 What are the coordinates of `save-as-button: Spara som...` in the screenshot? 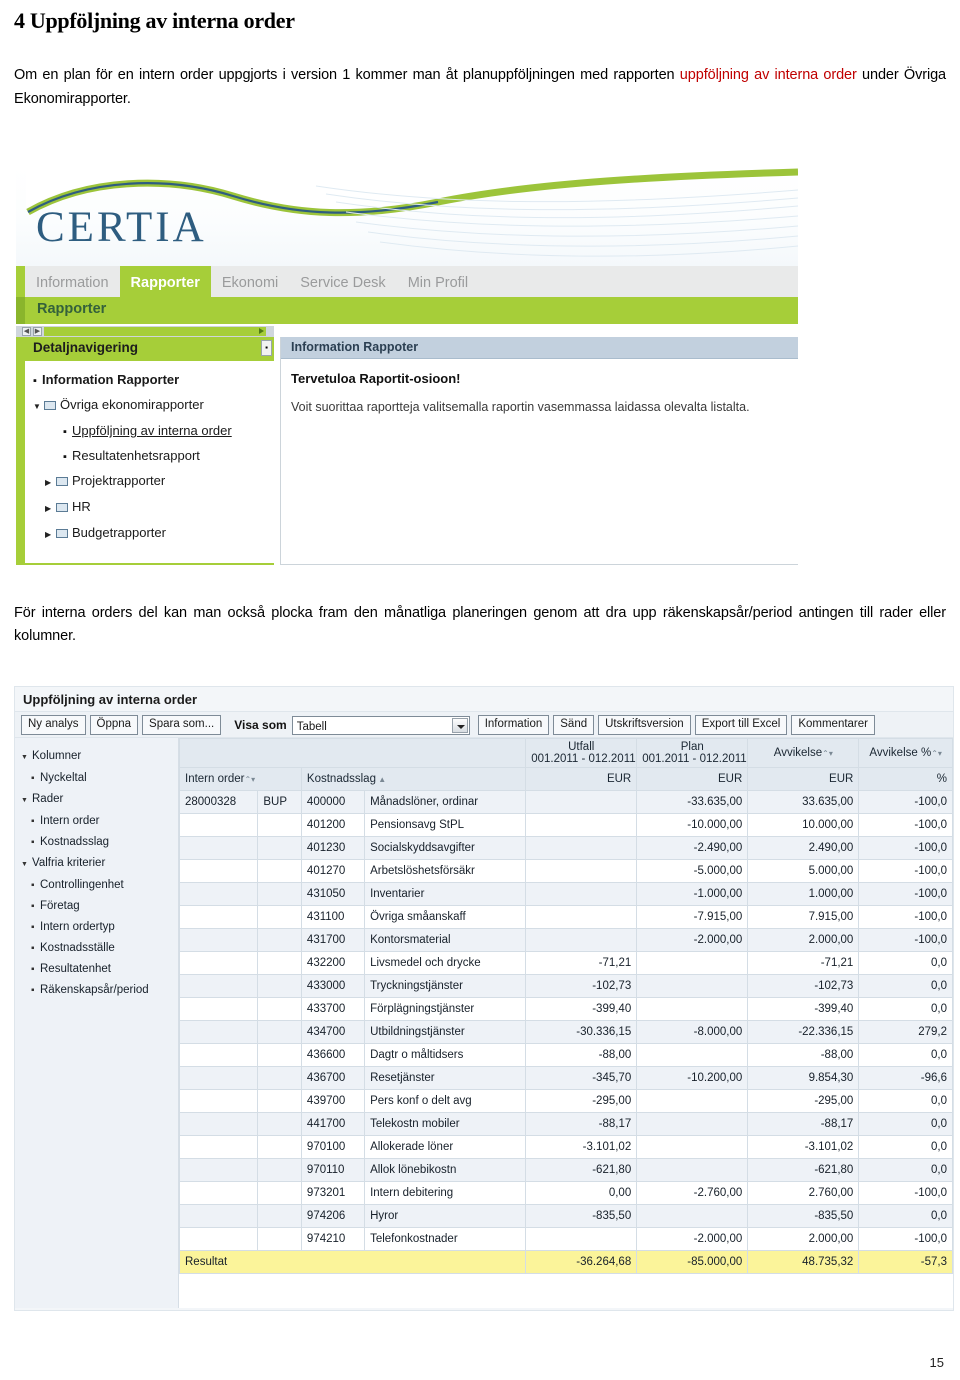 It's located at (182, 725).